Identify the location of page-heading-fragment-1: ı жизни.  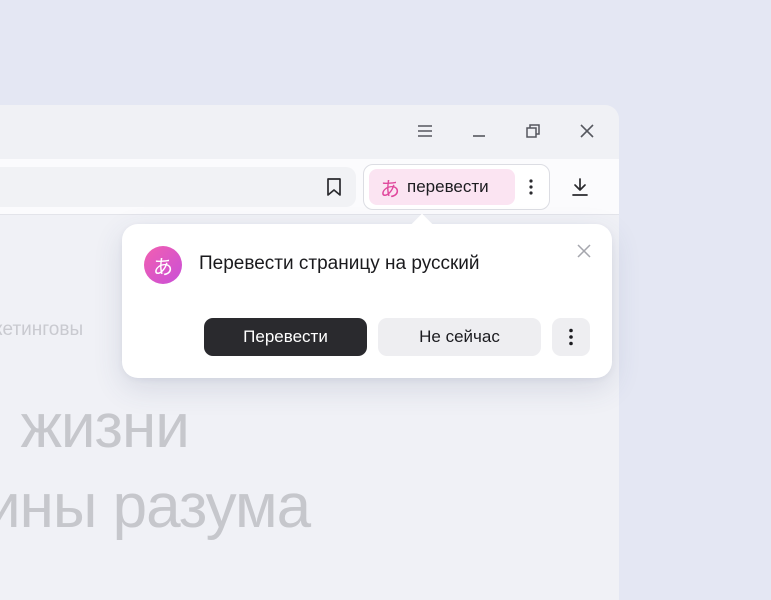
(95, 426).